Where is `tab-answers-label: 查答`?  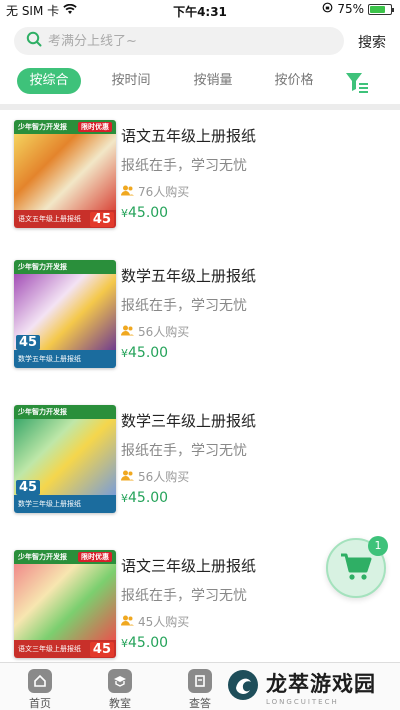
tab-answers-label: 查答 is located at coordinates (200, 703).